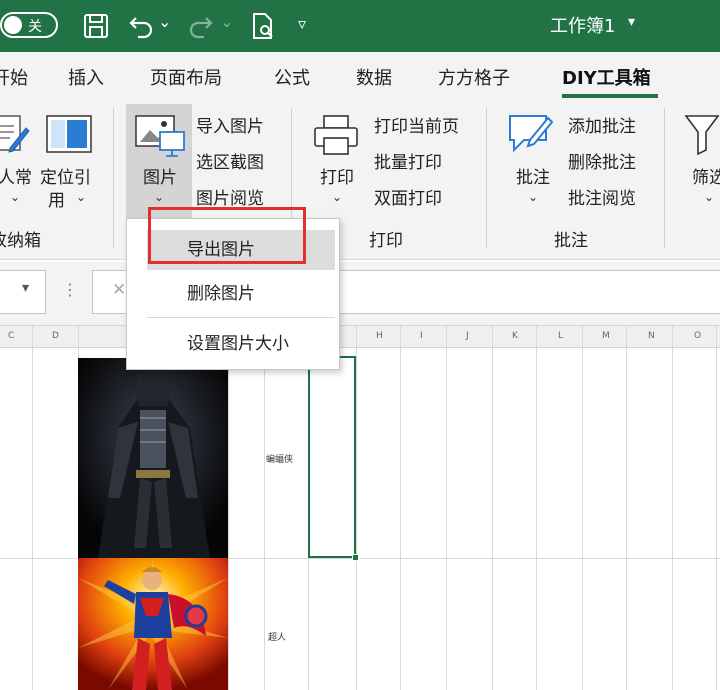 This screenshot has width=720, height=690. Describe the element at coordinates (200, 28) in the screenshot. I see `redo-icon` at that location.